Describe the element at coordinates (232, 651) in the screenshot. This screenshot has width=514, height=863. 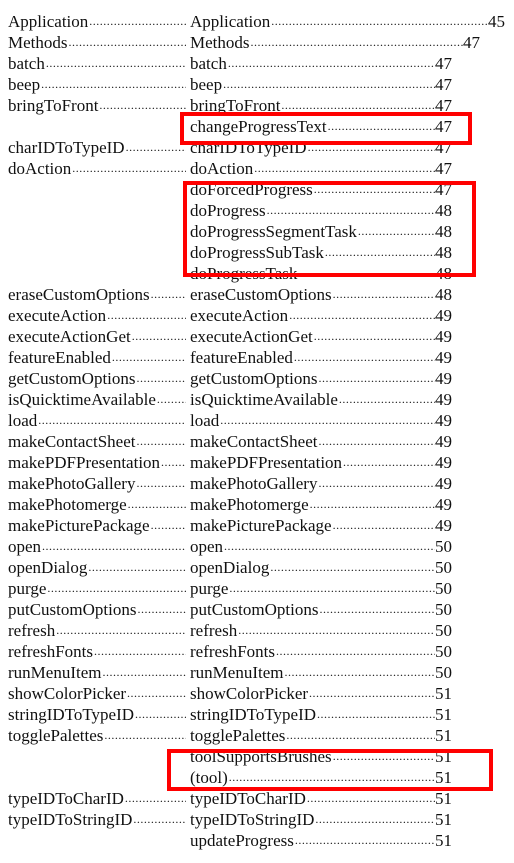
I see `entry-name: refreshFonts` at that location.